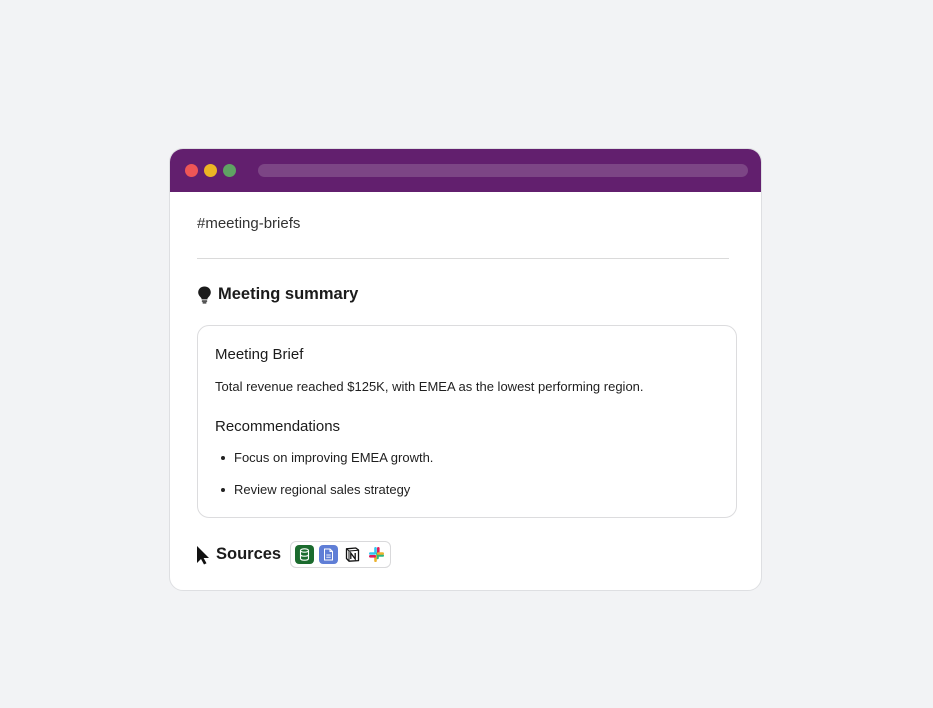 Image resolution: width=933 pixels, height=708 pixels. Describe the element at coordinates (229, 170) in the screenshot. I see `maximize-window-button` at that location.